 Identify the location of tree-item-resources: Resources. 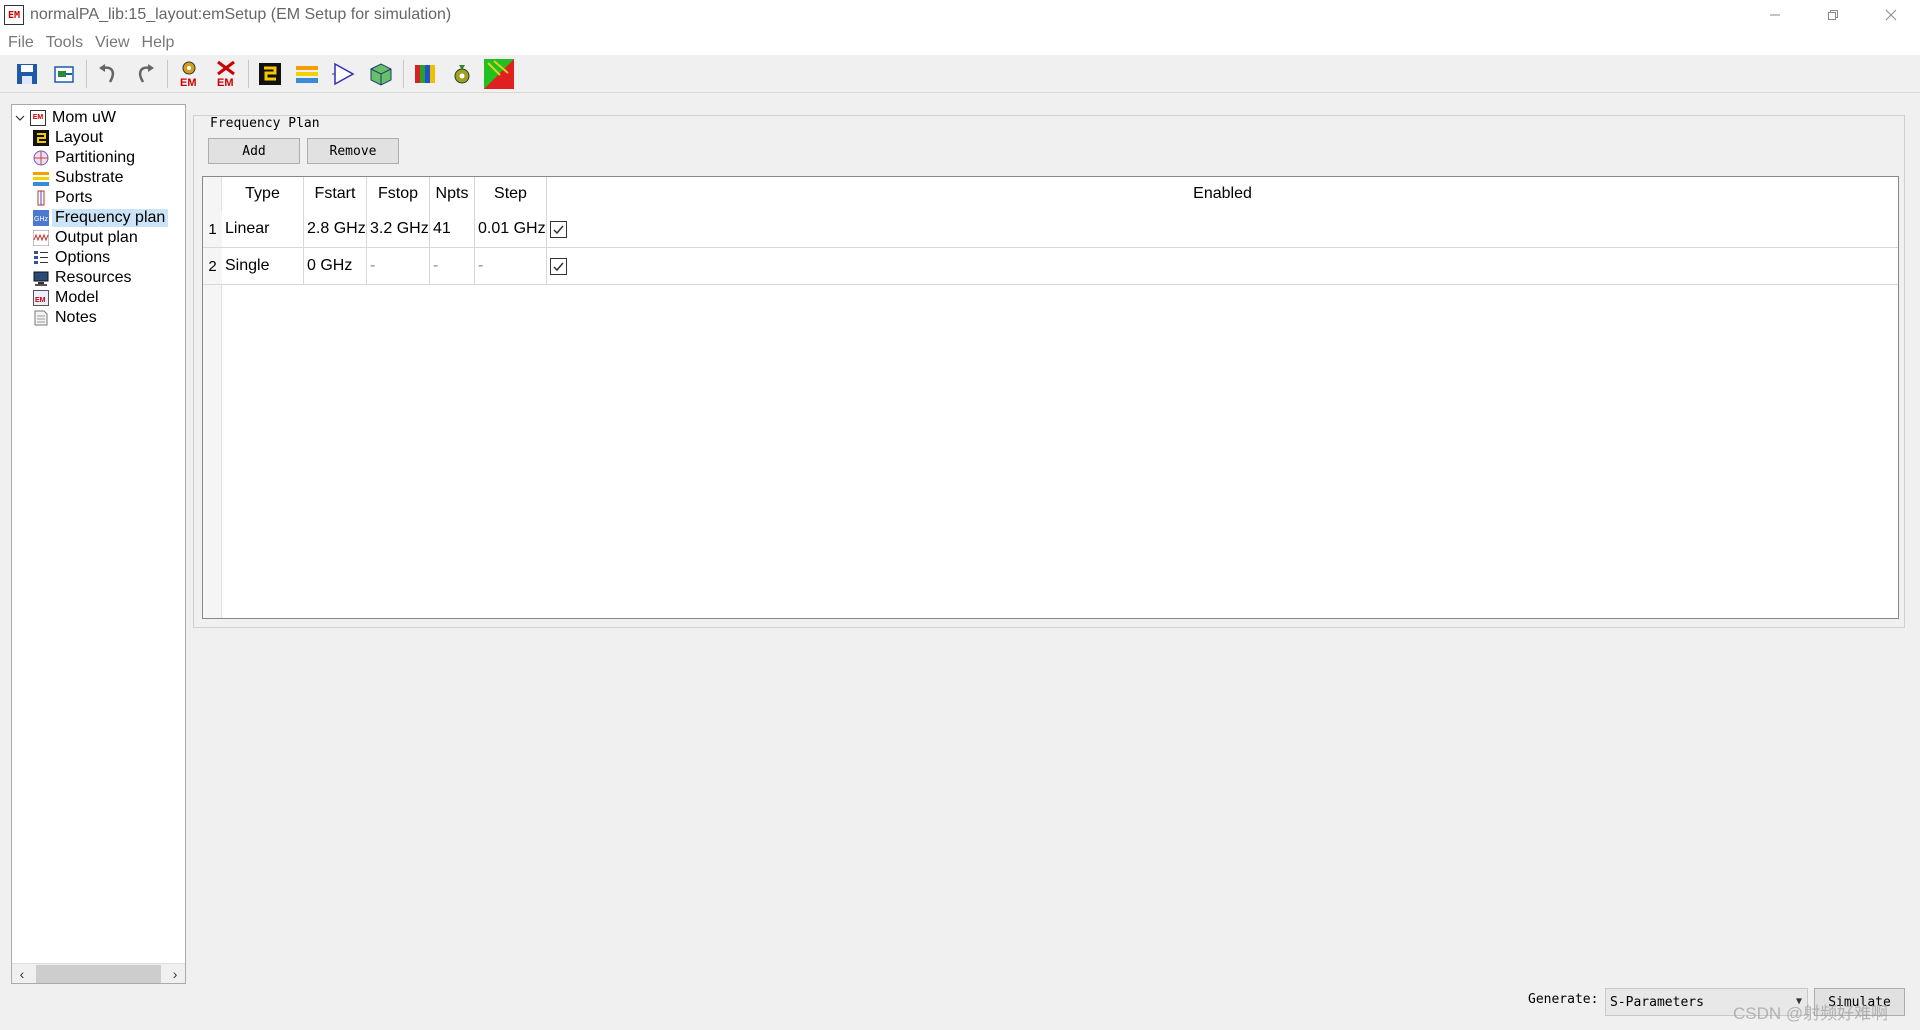
(82, 278).